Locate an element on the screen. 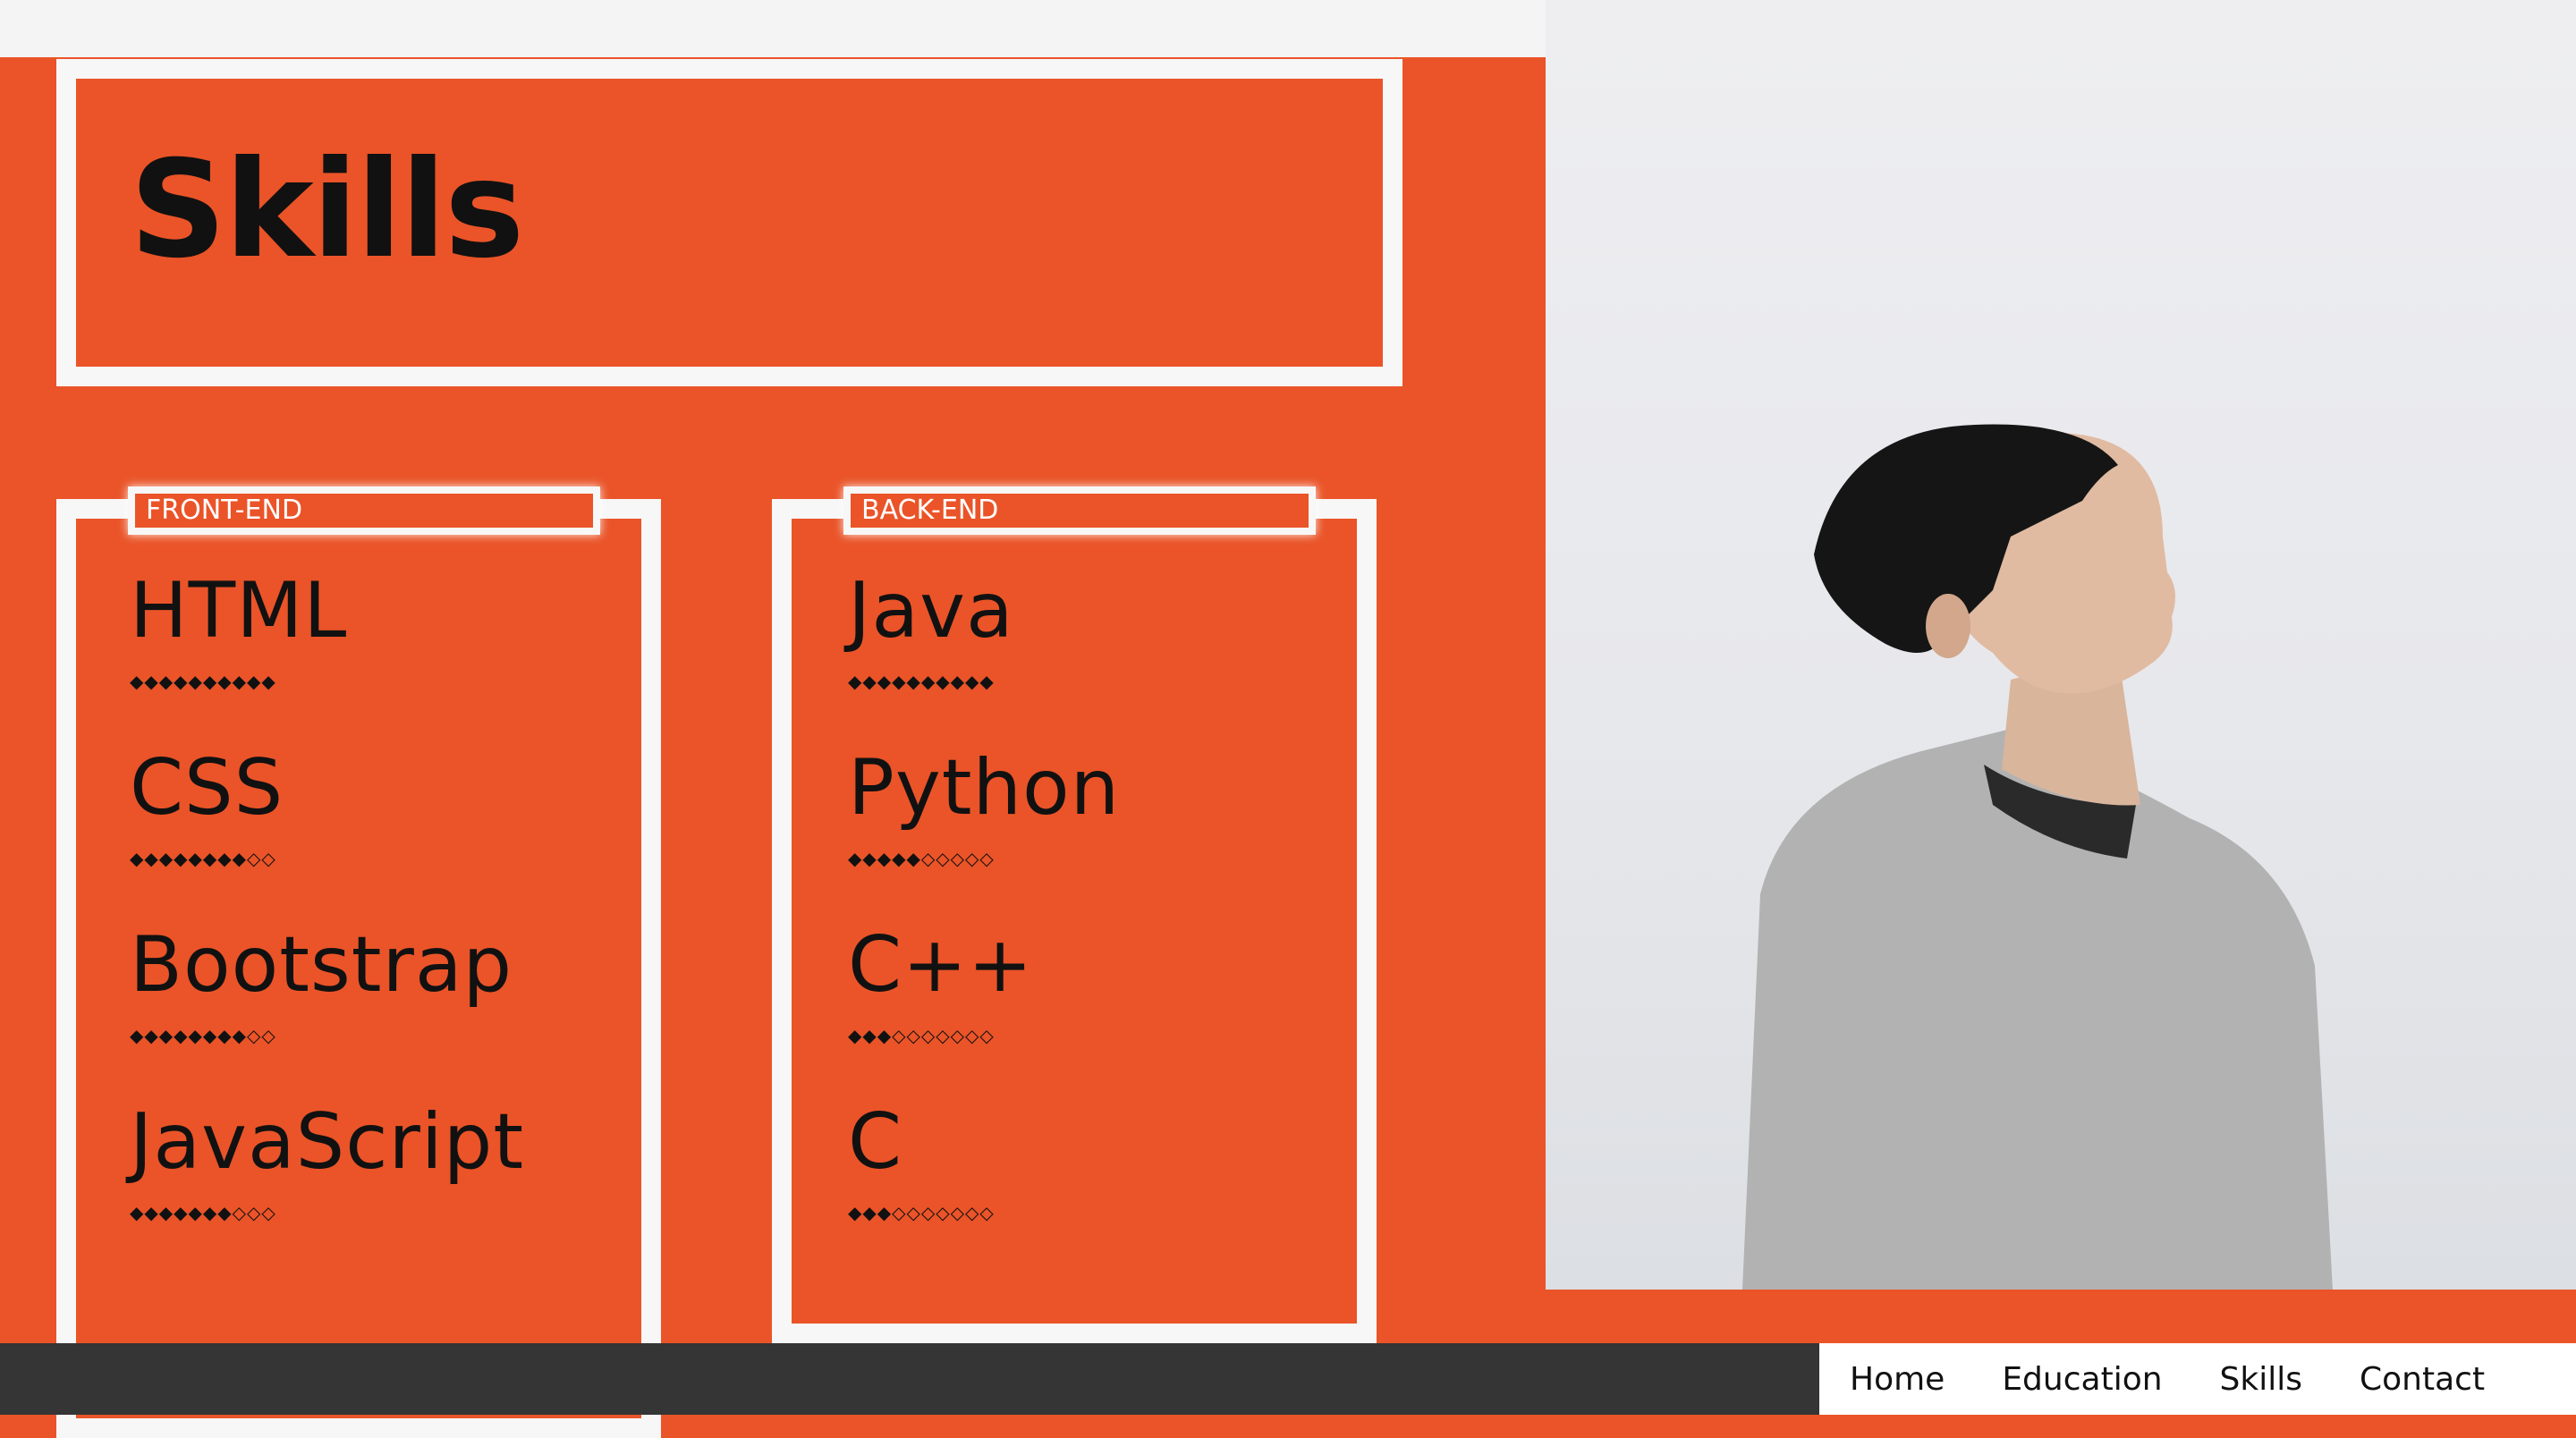  page-title: Skills is located at coordinates (327, 210).